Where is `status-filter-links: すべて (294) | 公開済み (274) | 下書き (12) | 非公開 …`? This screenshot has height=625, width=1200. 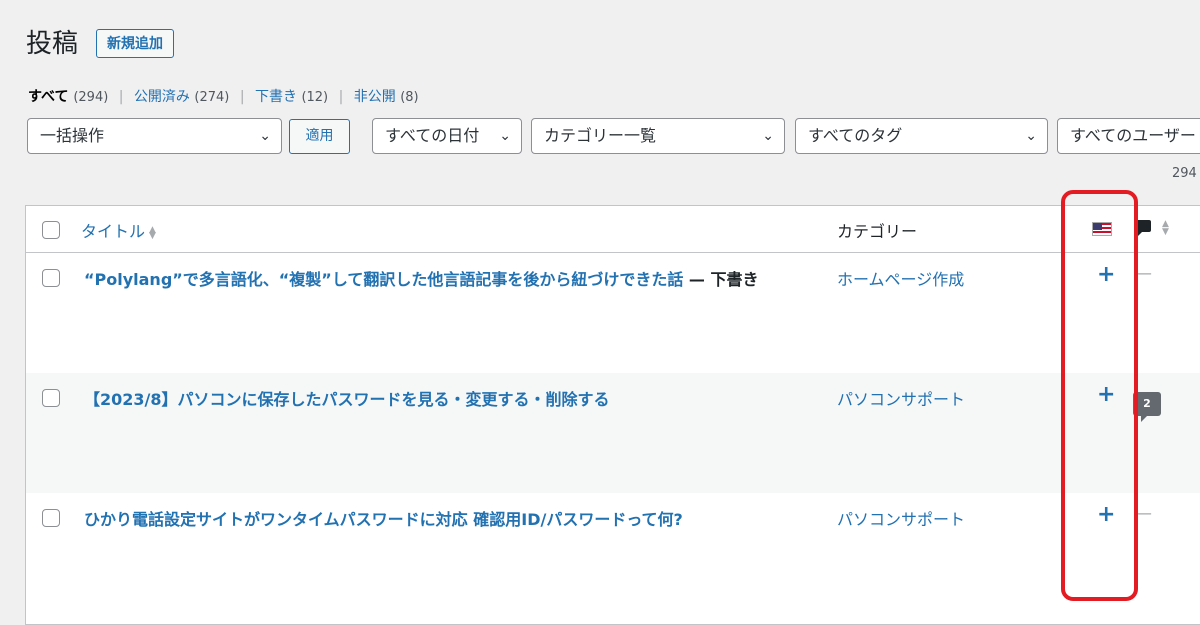
status-filter-links: すべて (294) | 公開済み (274) | 下書き (12) | 非公開 … is located at coordinates (223, 96).